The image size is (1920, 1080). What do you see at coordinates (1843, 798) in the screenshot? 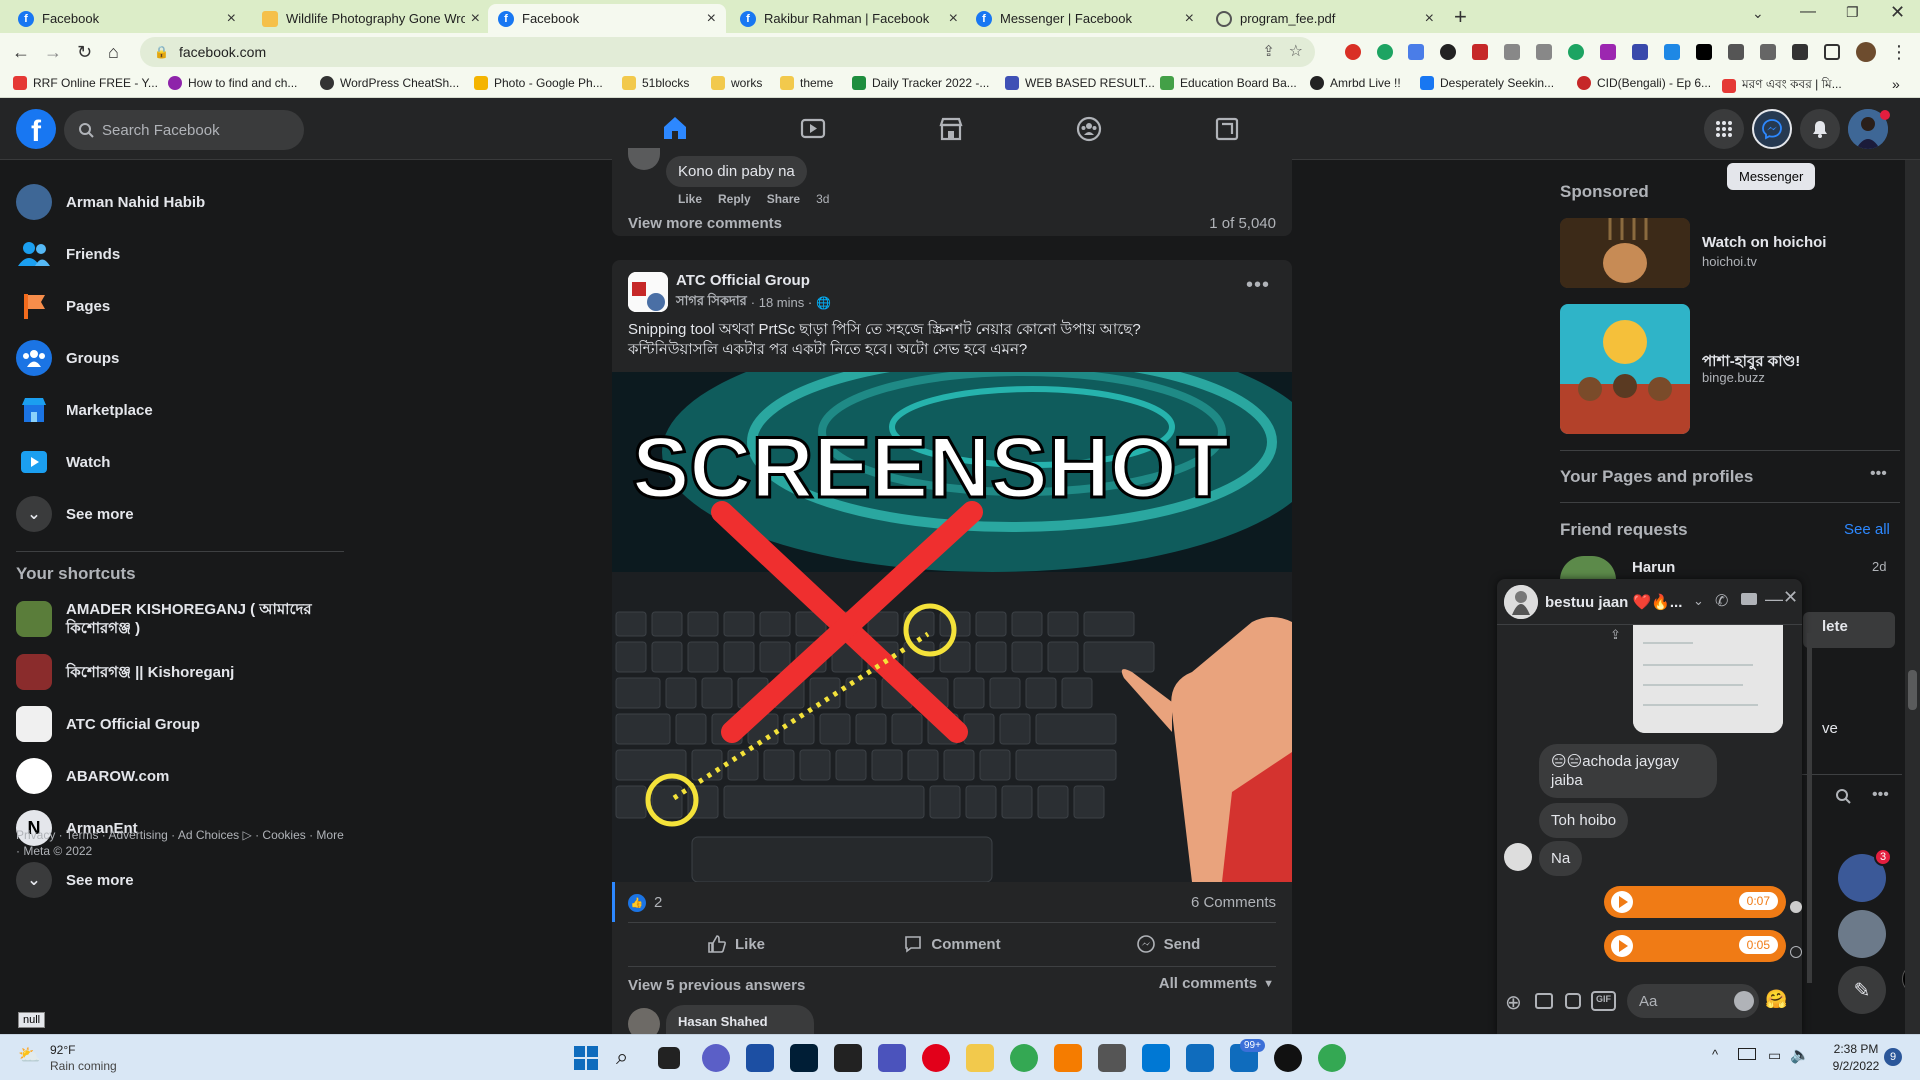
I see `contacts-search-icon` at bounding box center [1843, 798].